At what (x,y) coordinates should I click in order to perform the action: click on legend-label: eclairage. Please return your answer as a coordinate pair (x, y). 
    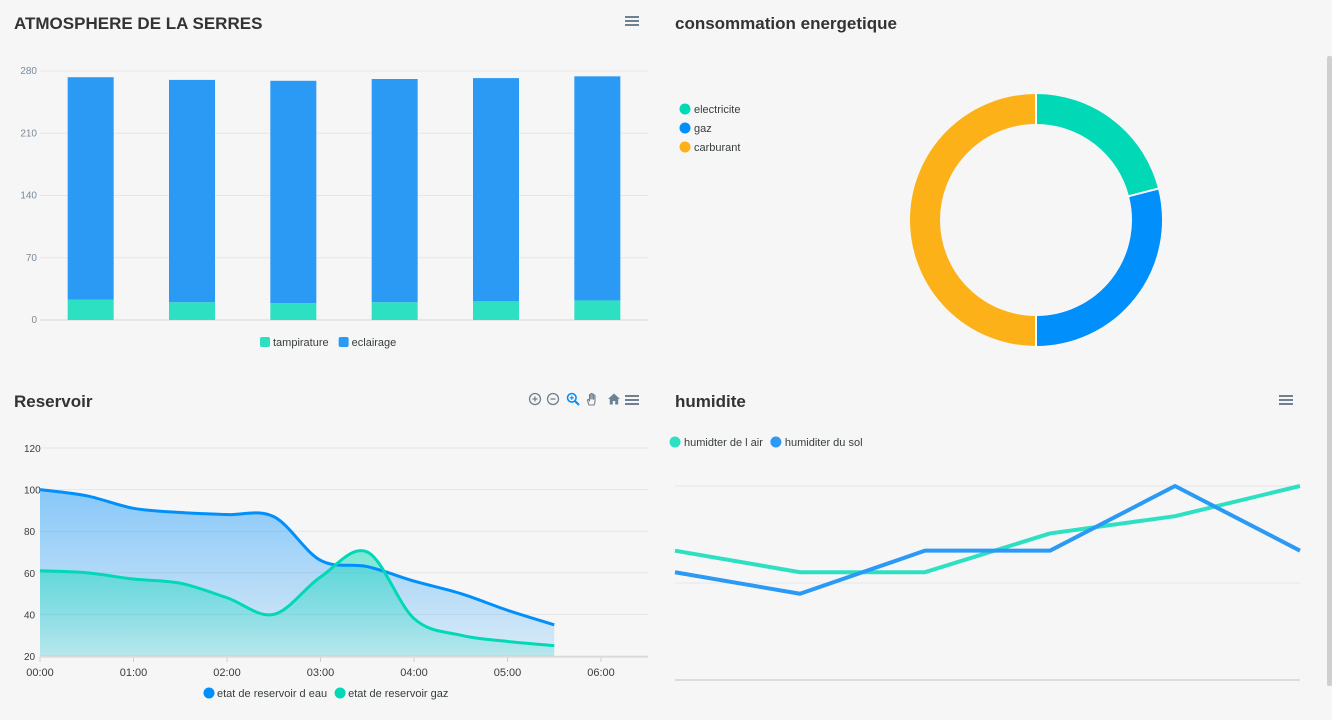
    Looking at the image, I should click on (374, 343).